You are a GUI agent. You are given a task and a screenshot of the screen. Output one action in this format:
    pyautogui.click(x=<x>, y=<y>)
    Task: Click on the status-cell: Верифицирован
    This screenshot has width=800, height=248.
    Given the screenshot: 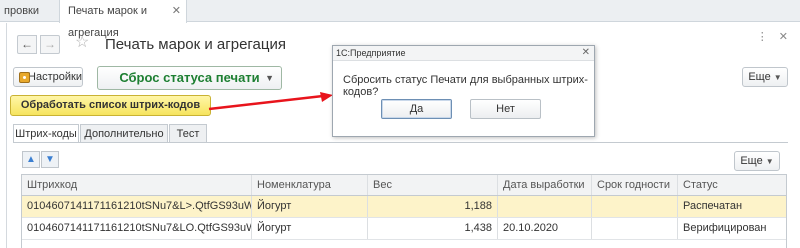 What is the action you would take?
    pyautogui.click(x=725, y=228)
    